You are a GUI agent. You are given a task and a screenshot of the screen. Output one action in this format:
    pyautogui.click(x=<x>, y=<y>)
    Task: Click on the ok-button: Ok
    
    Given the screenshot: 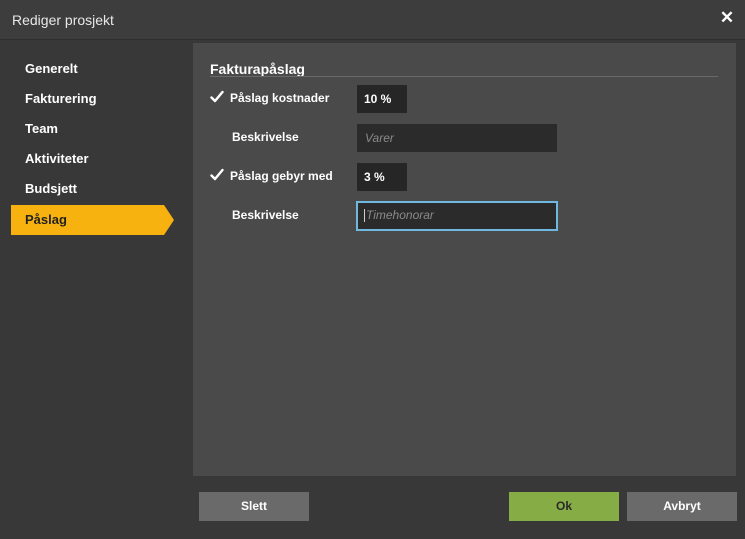 What is the action you would take?
    pyautogui.click(x=564, y=506)
    